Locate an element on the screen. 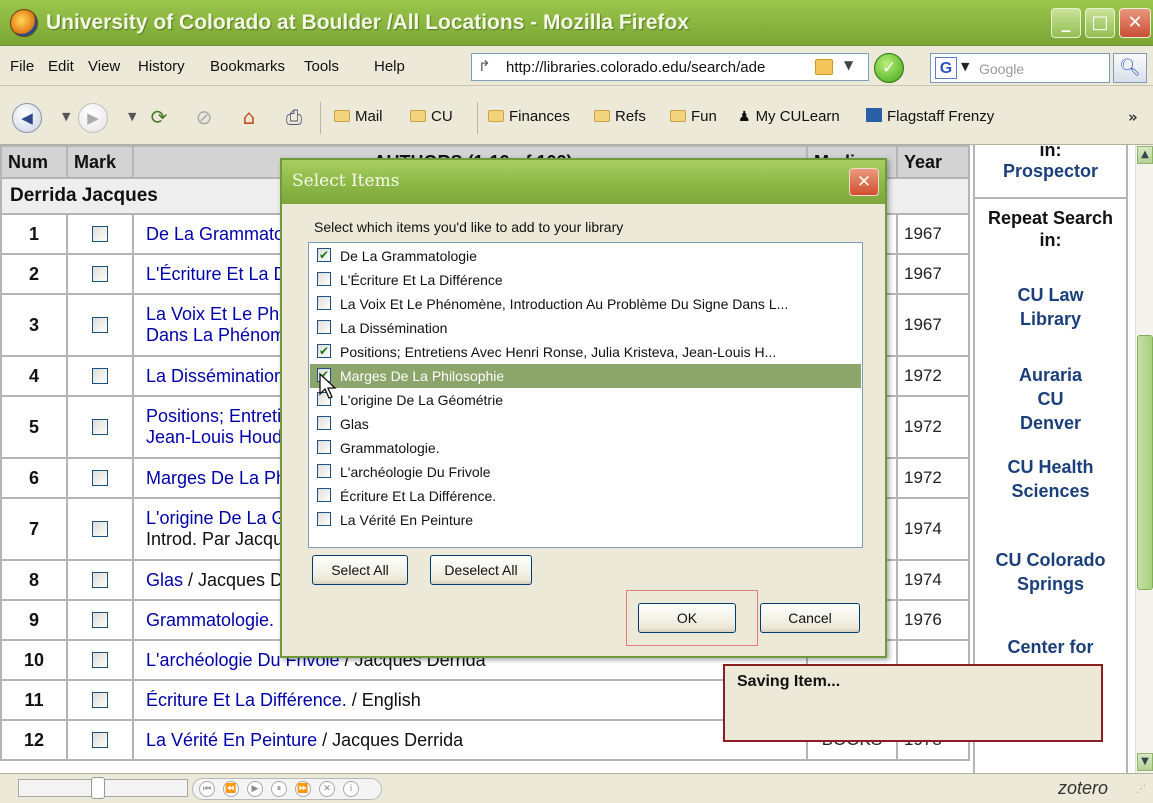 The image size is (1153, 803). pause-icon: ⏸ is located at coordinates (279, 789).